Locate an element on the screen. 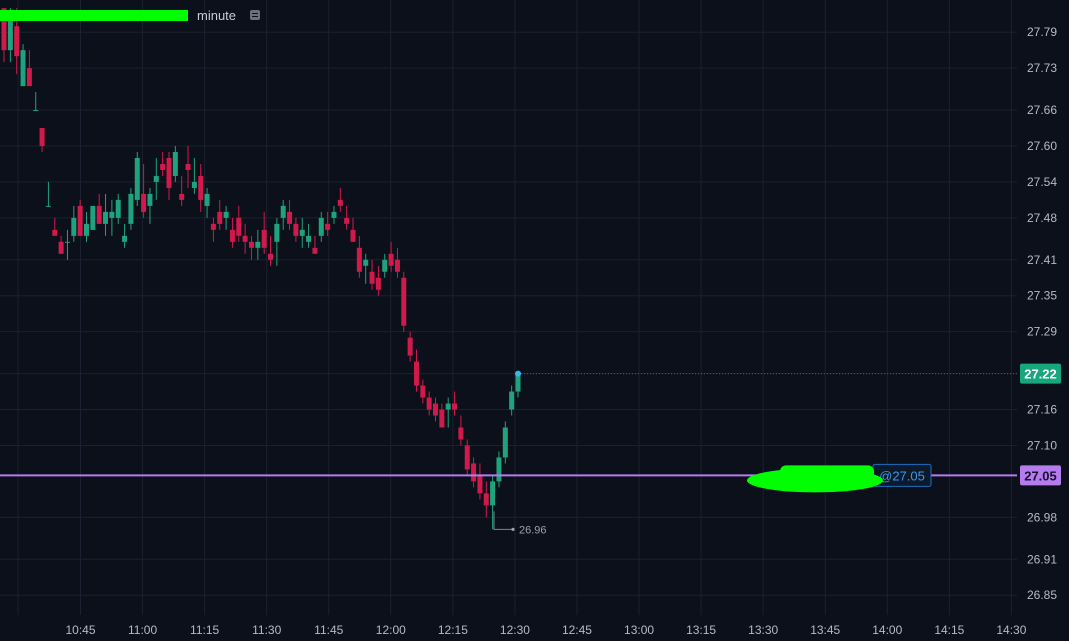  low-annotation-dot is located at coordinates (513, 529).